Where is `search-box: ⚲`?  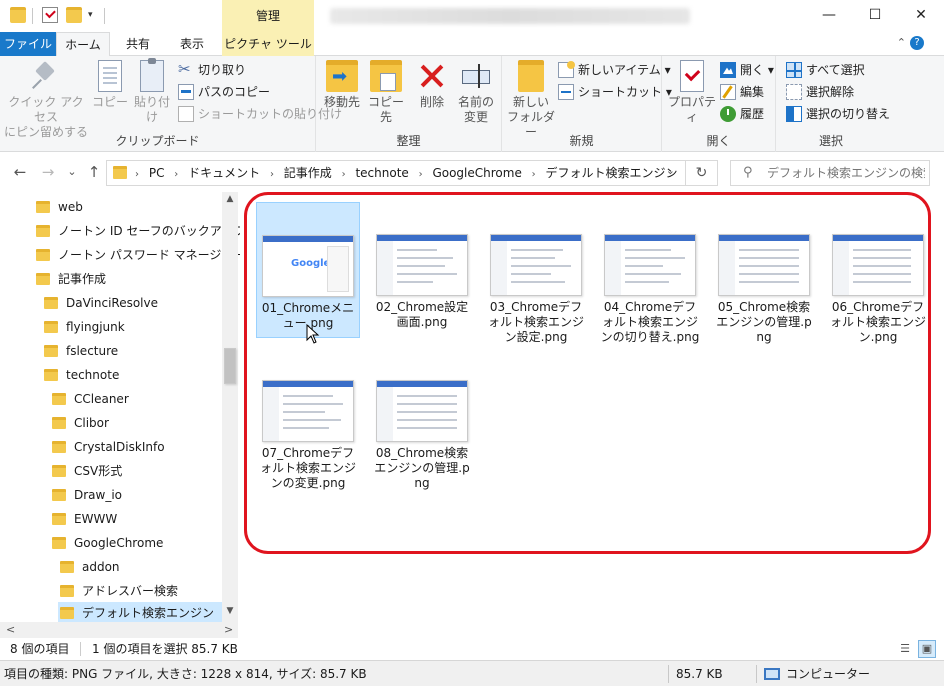
search-box: ⚲ is located at coordinates (830, 173).